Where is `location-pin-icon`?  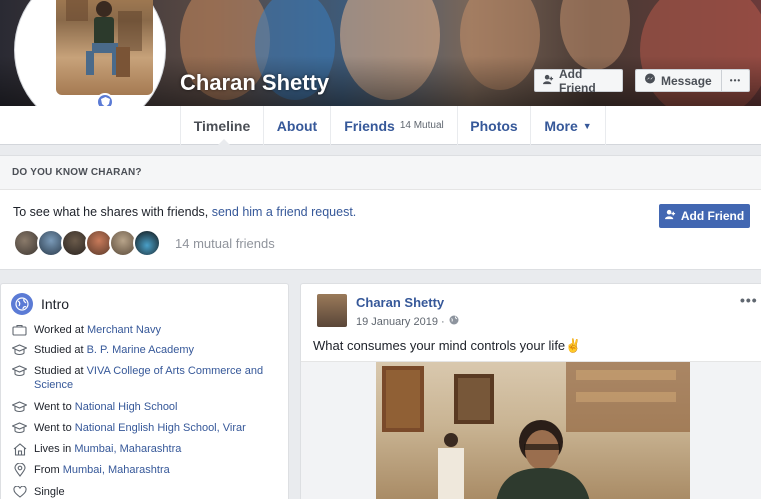
location-pin-icon is located at coordinates (19, 470).